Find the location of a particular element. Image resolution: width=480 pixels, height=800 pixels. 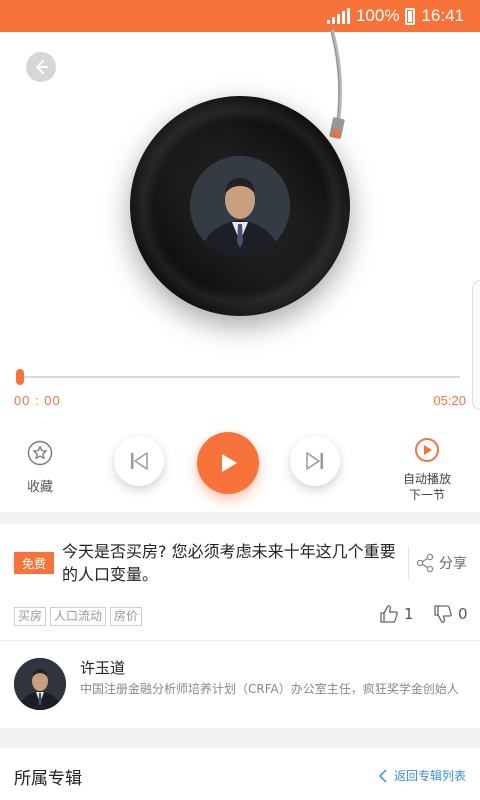

like-button: 1 is located at coordinates (396, 614).